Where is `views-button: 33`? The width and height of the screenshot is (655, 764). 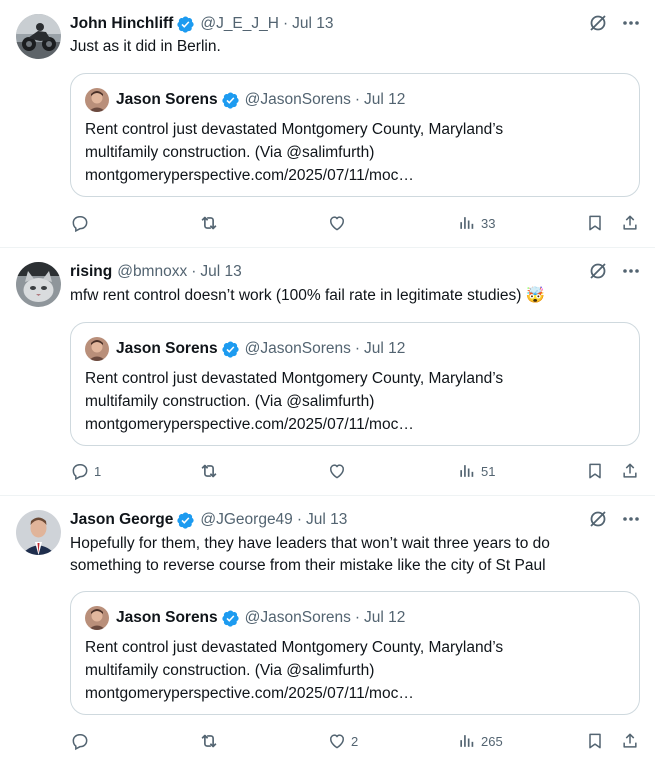
views-button: 33 is located at coordinates (476, 223).